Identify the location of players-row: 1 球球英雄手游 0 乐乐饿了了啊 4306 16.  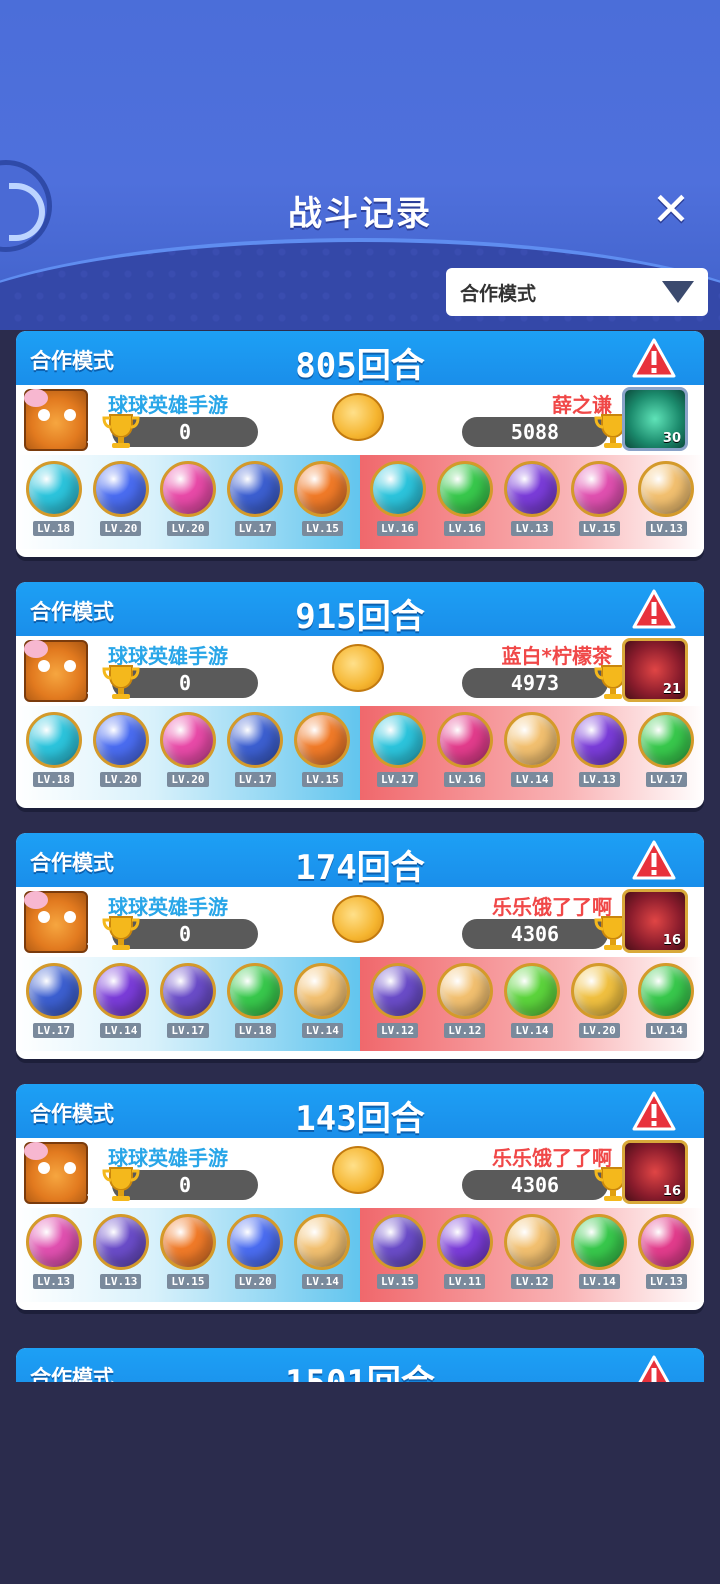
(360, 922).